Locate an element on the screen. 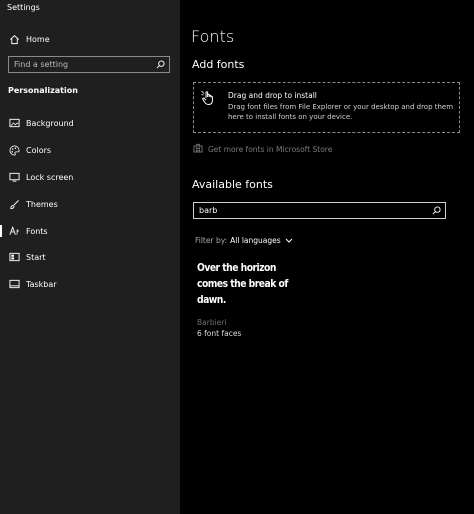 This screenshot has height=514, width=474. drop-zone-title: Drag and drop to install is located at coordinates (272, 95).